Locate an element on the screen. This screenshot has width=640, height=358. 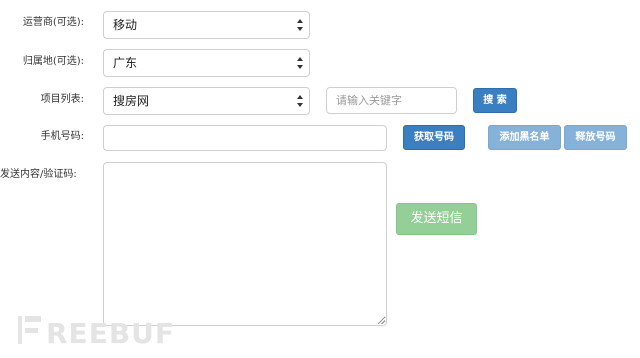
project-label: 项目列表: is located at coordinates (62, 99).